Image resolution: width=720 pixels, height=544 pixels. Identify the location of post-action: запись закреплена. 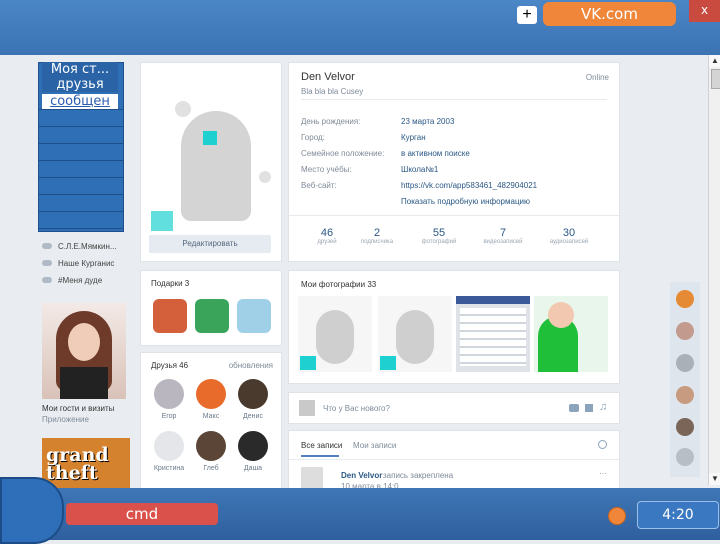
(418, 475).